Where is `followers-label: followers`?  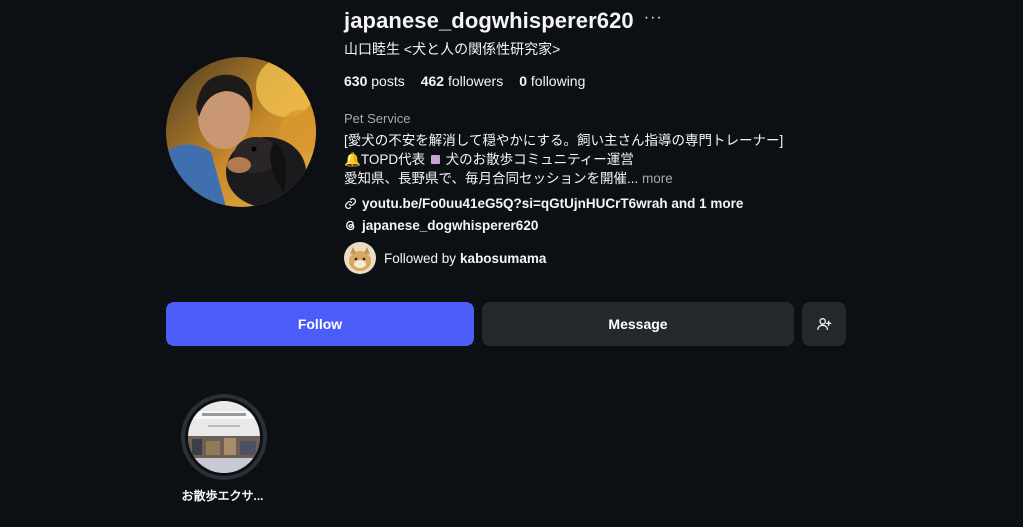
followers-label: followers is located at coordinates (475, 81).